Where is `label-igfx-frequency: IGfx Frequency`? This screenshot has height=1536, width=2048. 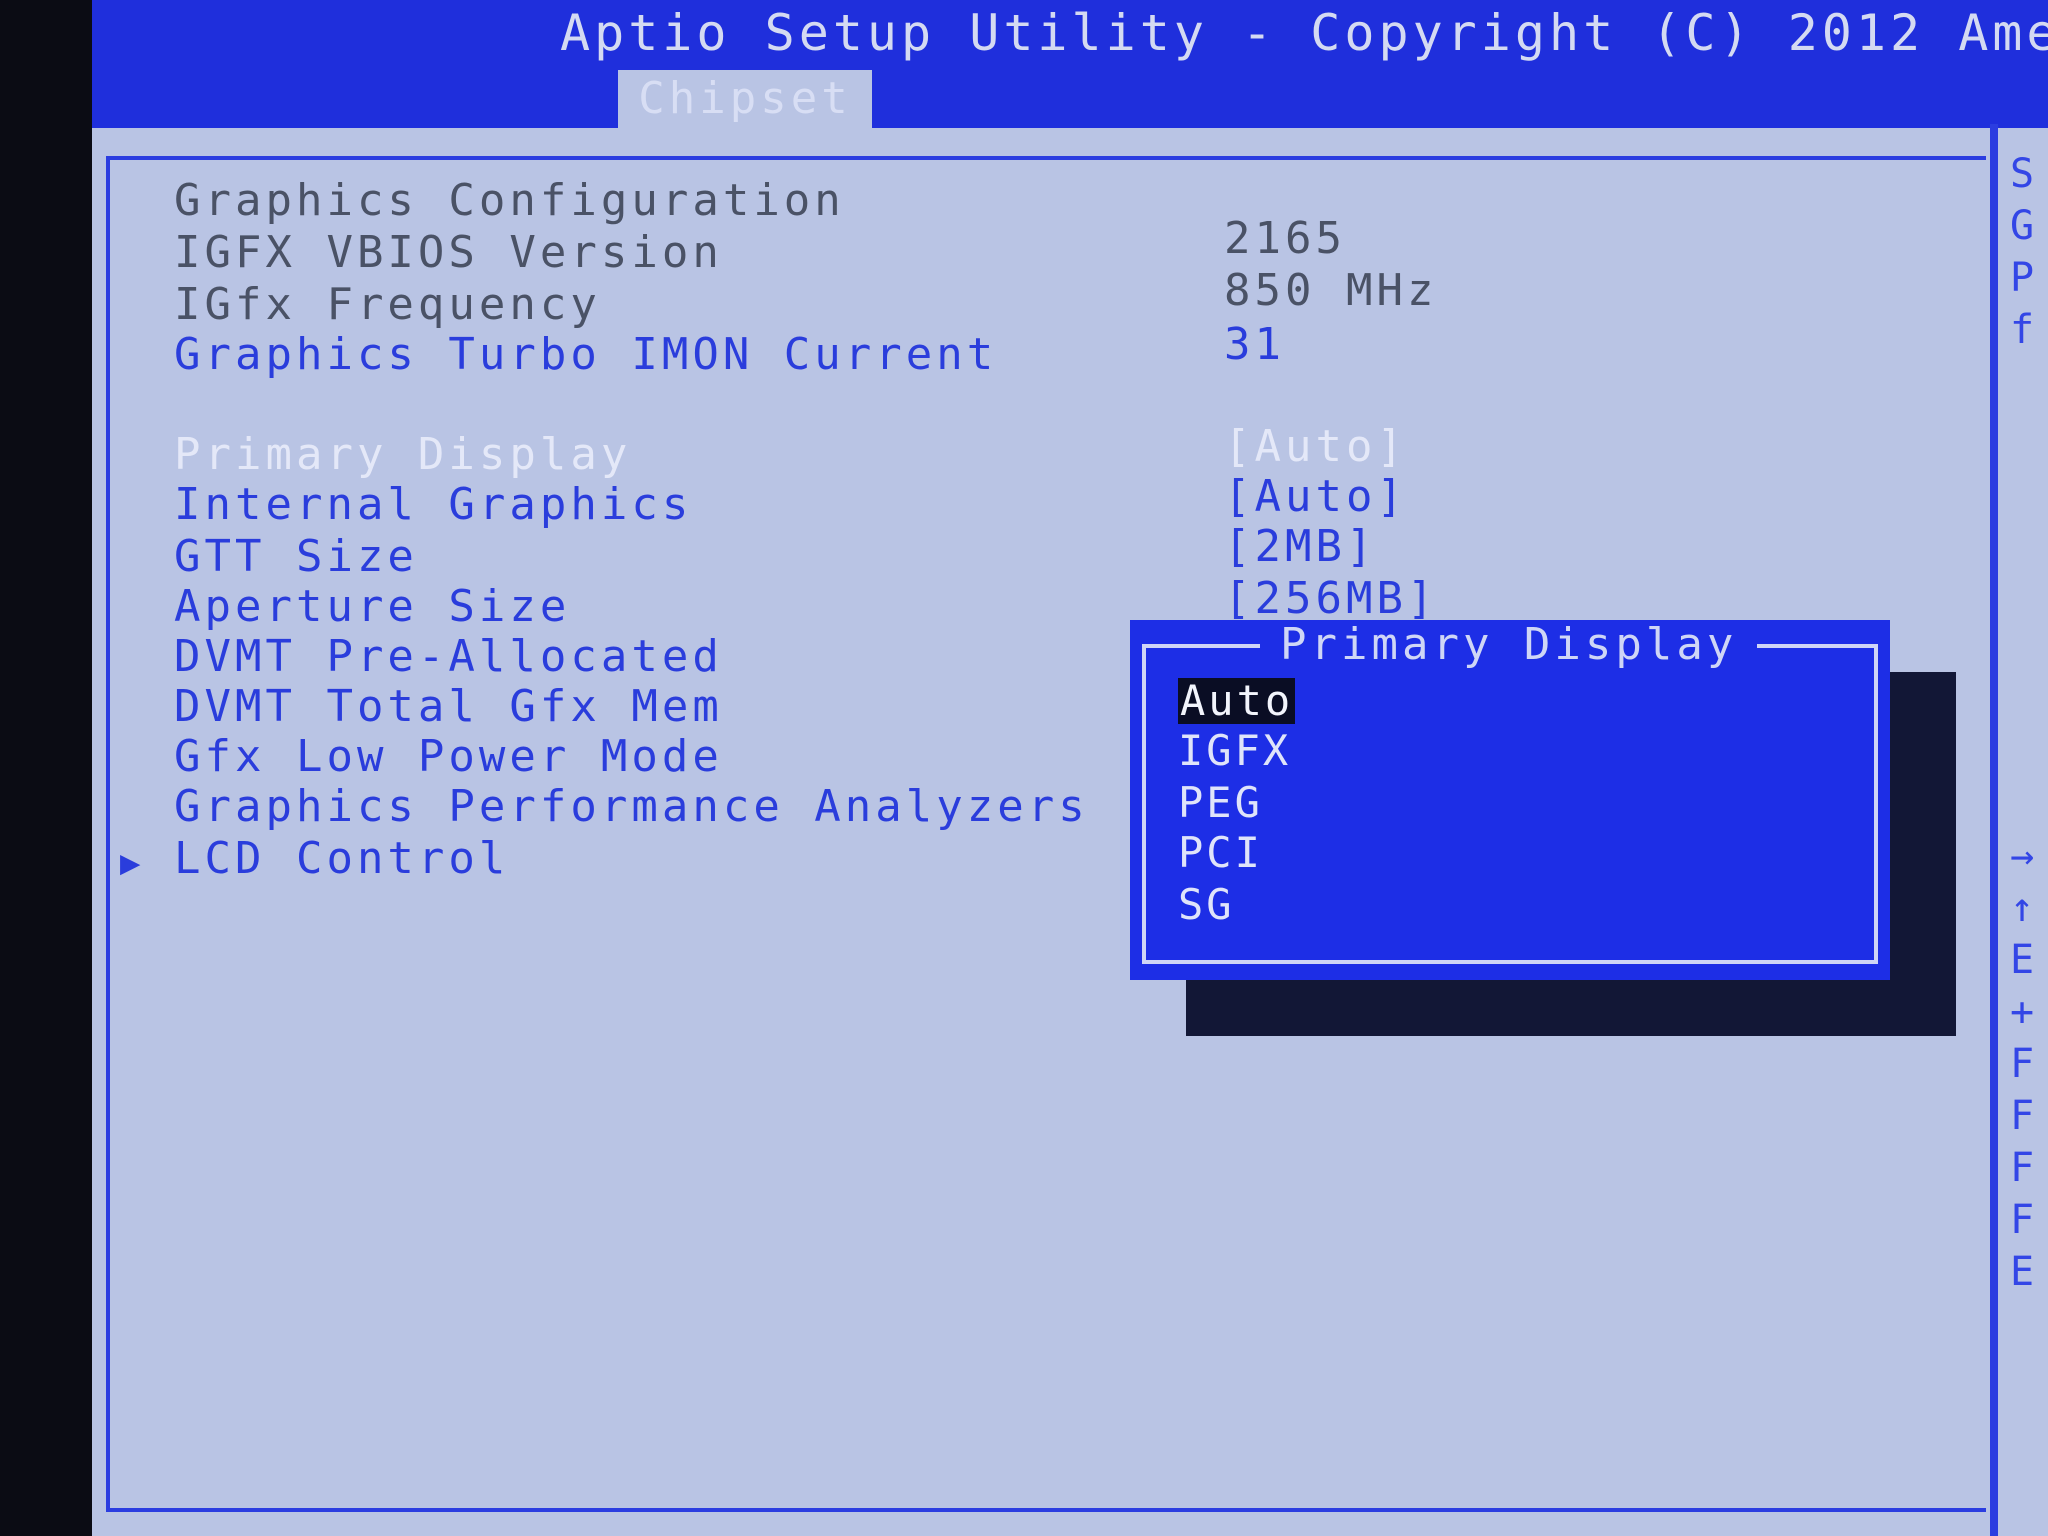
label-igfx-frequency: IGfx Frequency is located at coordinates (387, 304).